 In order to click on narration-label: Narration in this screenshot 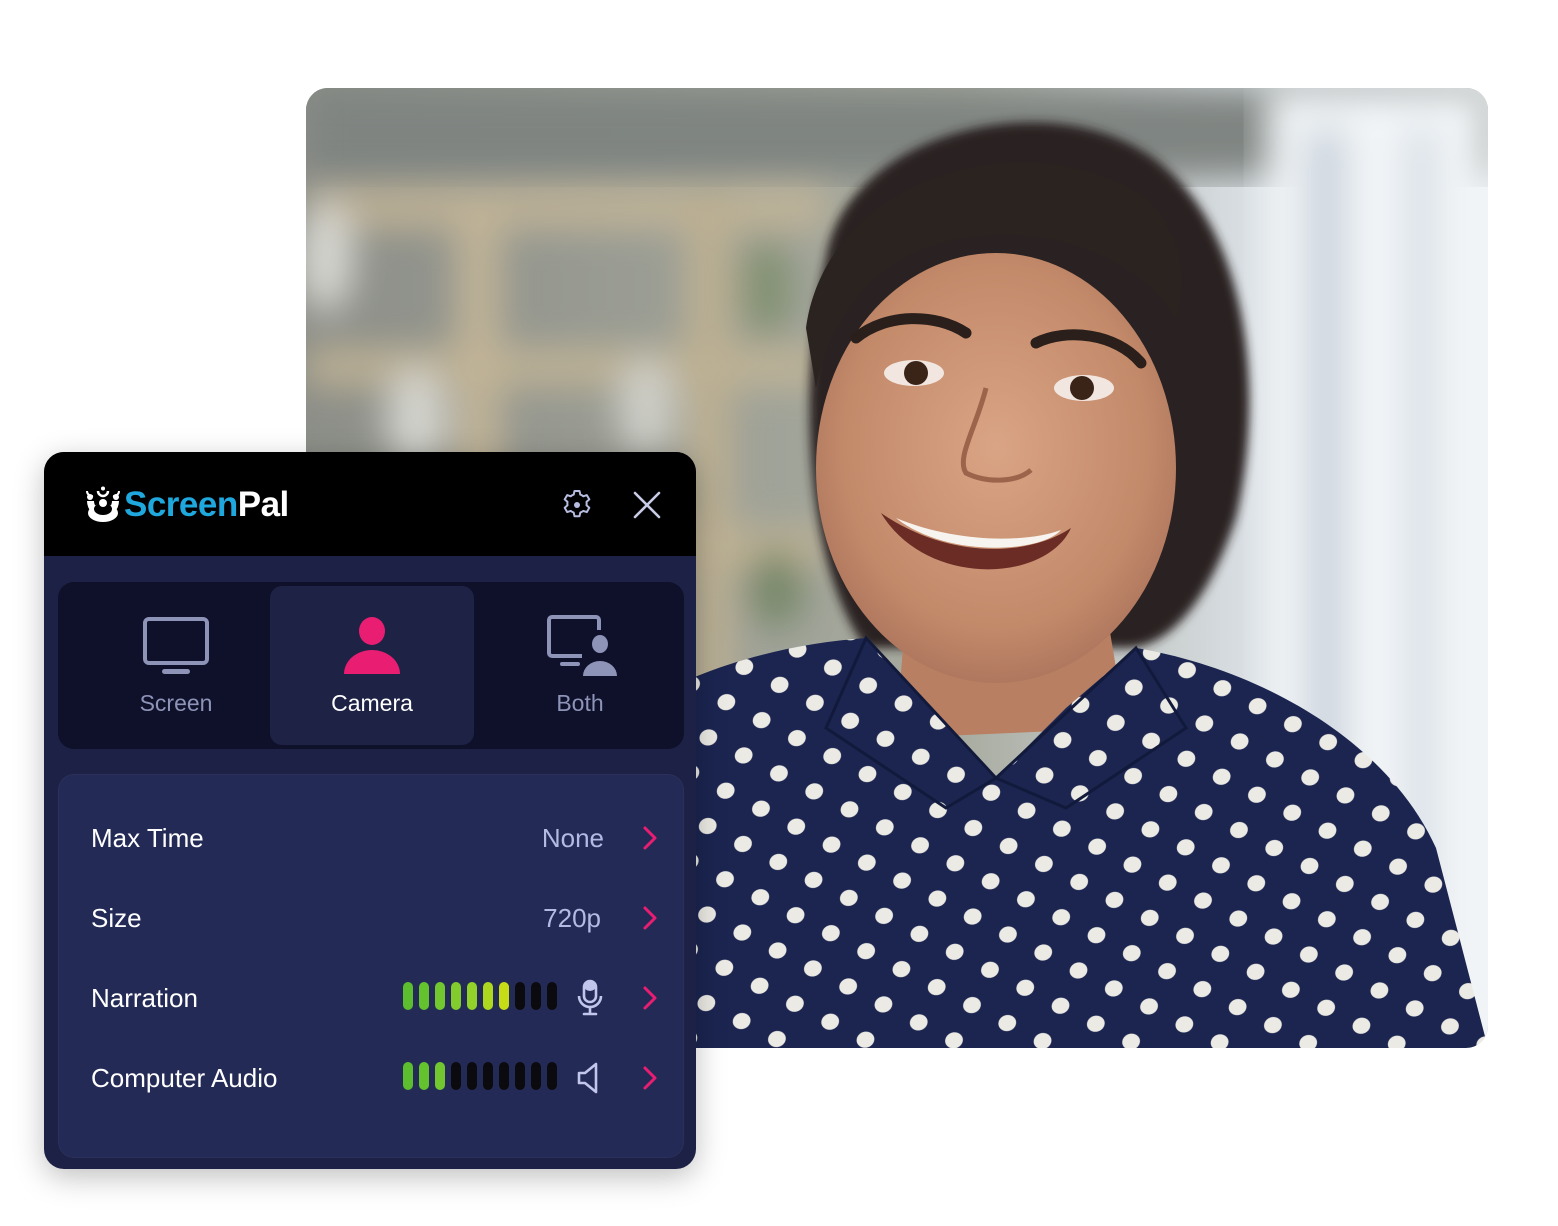, I will do `click(144, 998)`.